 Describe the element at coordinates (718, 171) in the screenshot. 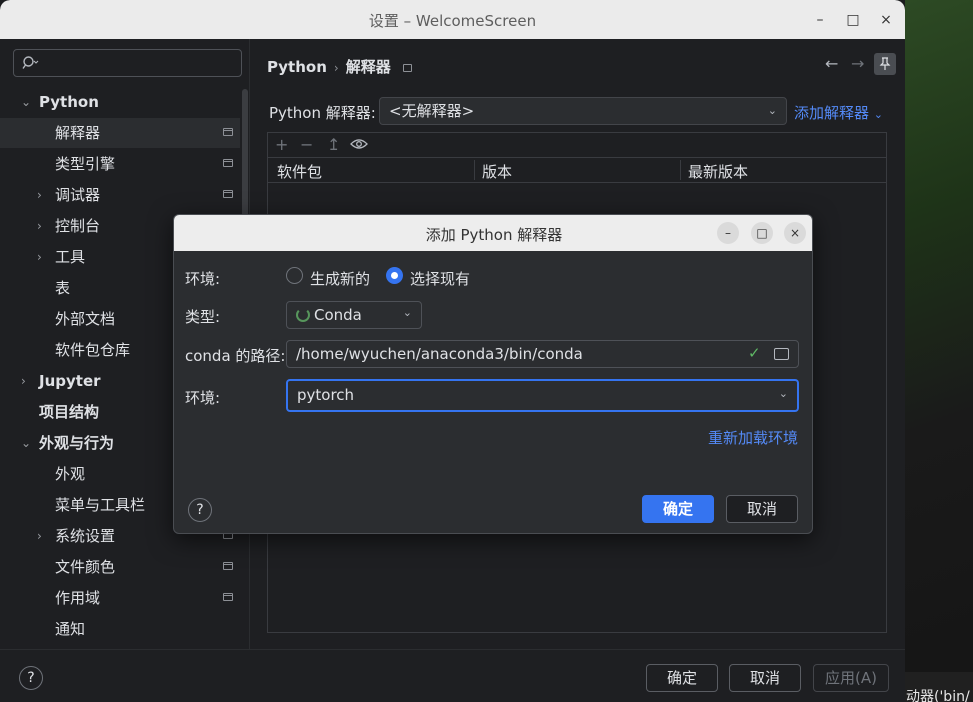

I see `column-header-latest-version: 最新版本` at that location.